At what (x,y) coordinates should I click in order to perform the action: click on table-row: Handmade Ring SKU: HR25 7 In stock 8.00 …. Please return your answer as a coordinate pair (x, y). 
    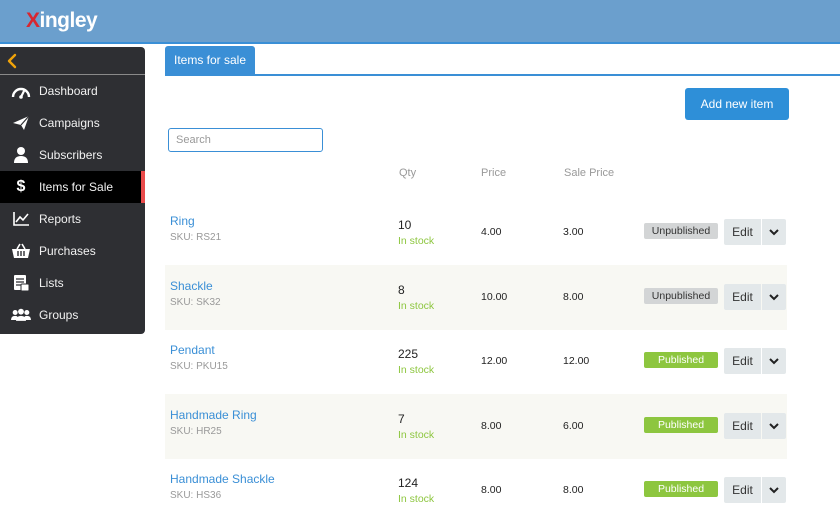
    Looking at the image, I should click on (476, 426).